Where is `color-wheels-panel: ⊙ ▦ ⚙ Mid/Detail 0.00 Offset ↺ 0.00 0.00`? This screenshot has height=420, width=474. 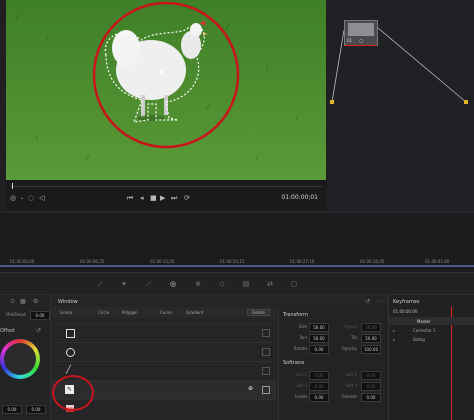
color-wheels-panel: ⊙ ▦ ⚙ Mid/Detail 0.00 Offset ↺ 0.00 0.00 is located at coordinates (25, 357).